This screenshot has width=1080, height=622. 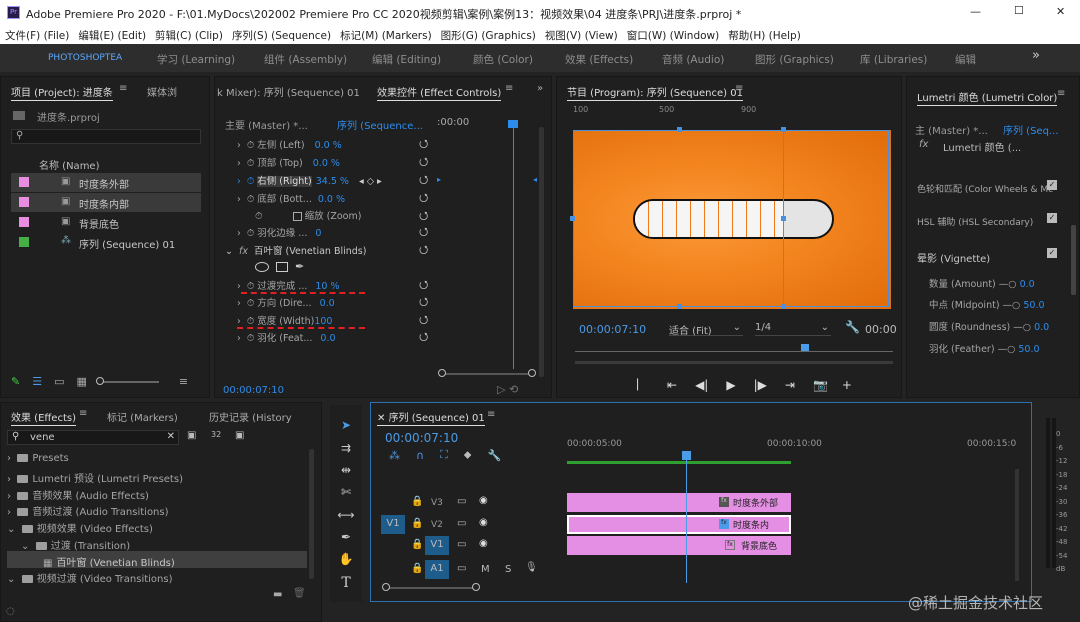 What do you see at coordinates (679, 502) in the screenshot?
I see `clip-v3: fx 时度条外部` at bounding box center [679, 502].